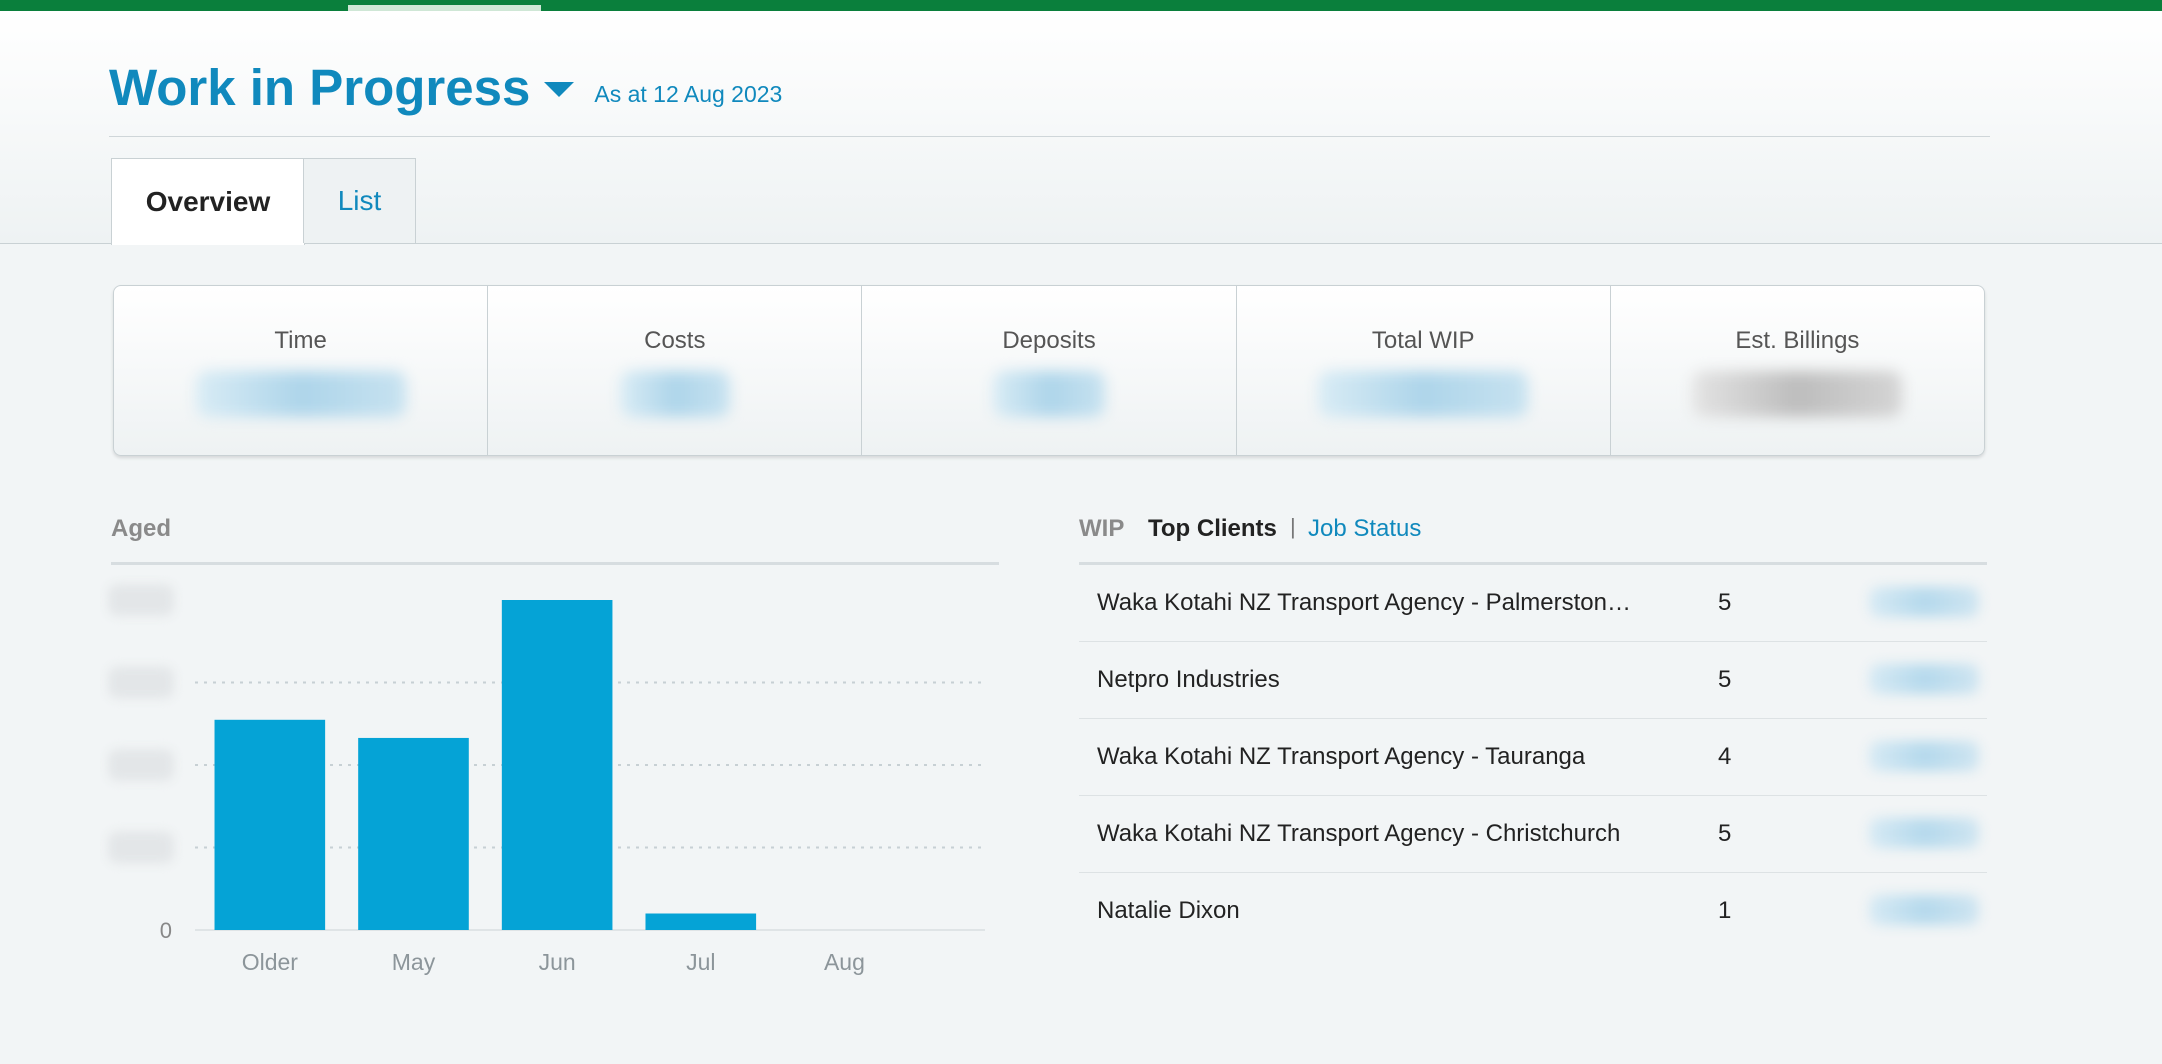  Describe the element at coordinates (300, 394) in the screenshot. I see `summary-time-value-redacted` at that location.